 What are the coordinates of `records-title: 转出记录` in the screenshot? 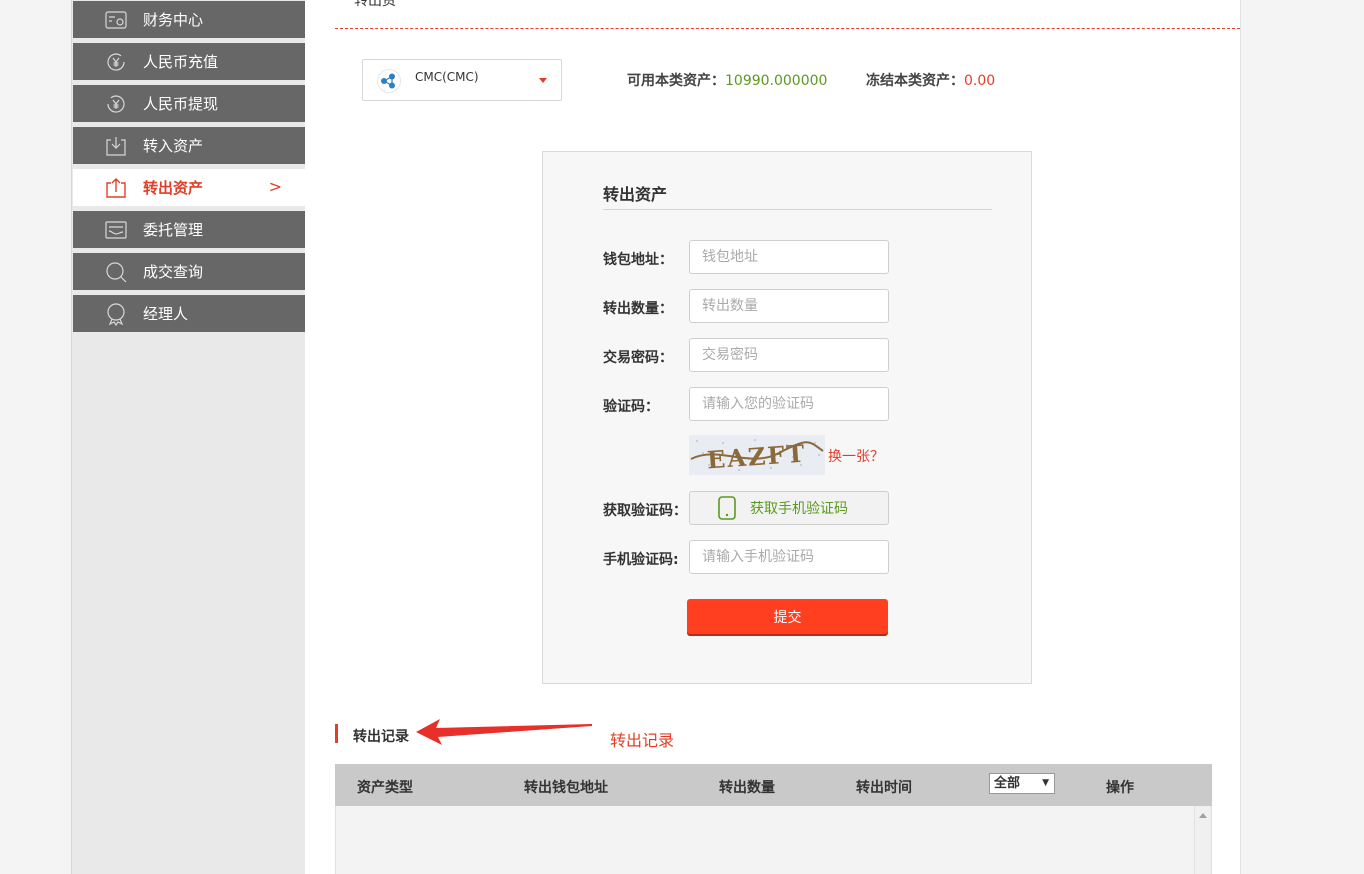 It's located at (381, 737).